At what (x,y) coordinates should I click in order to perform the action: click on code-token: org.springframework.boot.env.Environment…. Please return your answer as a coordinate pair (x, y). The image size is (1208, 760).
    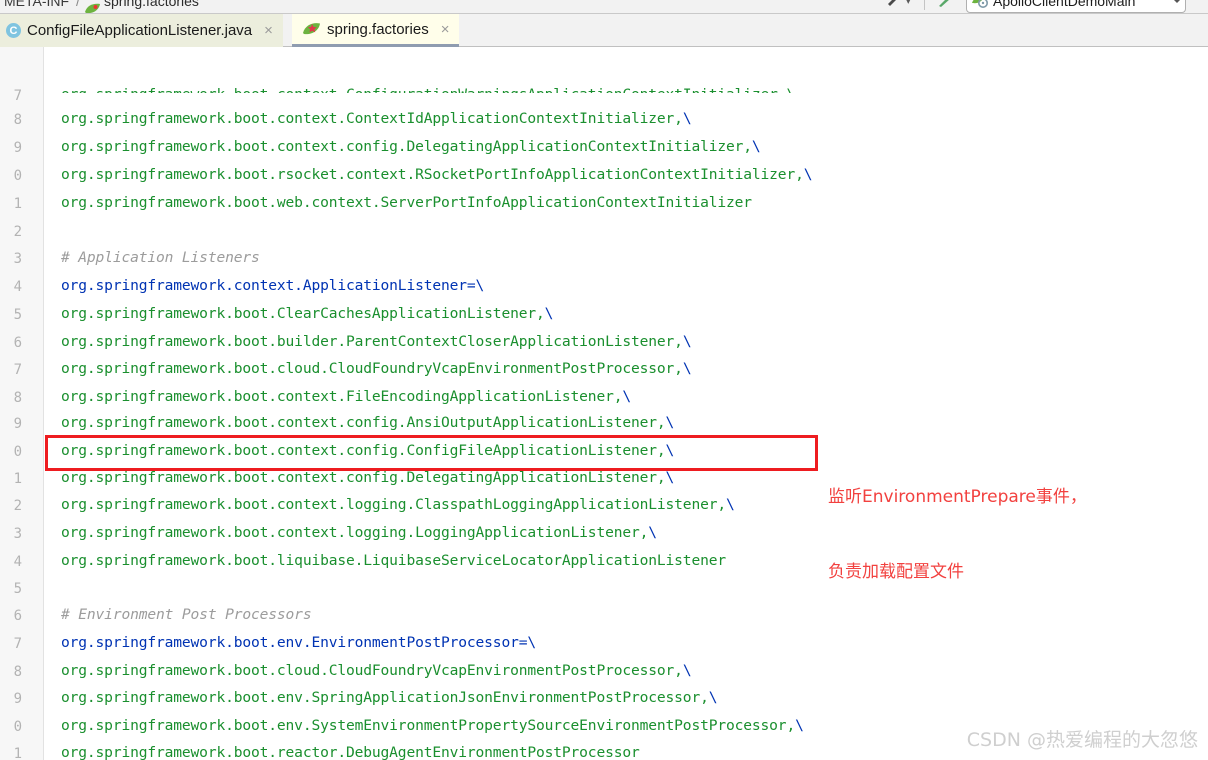
    Looking at the image, I should click on (290, 642).